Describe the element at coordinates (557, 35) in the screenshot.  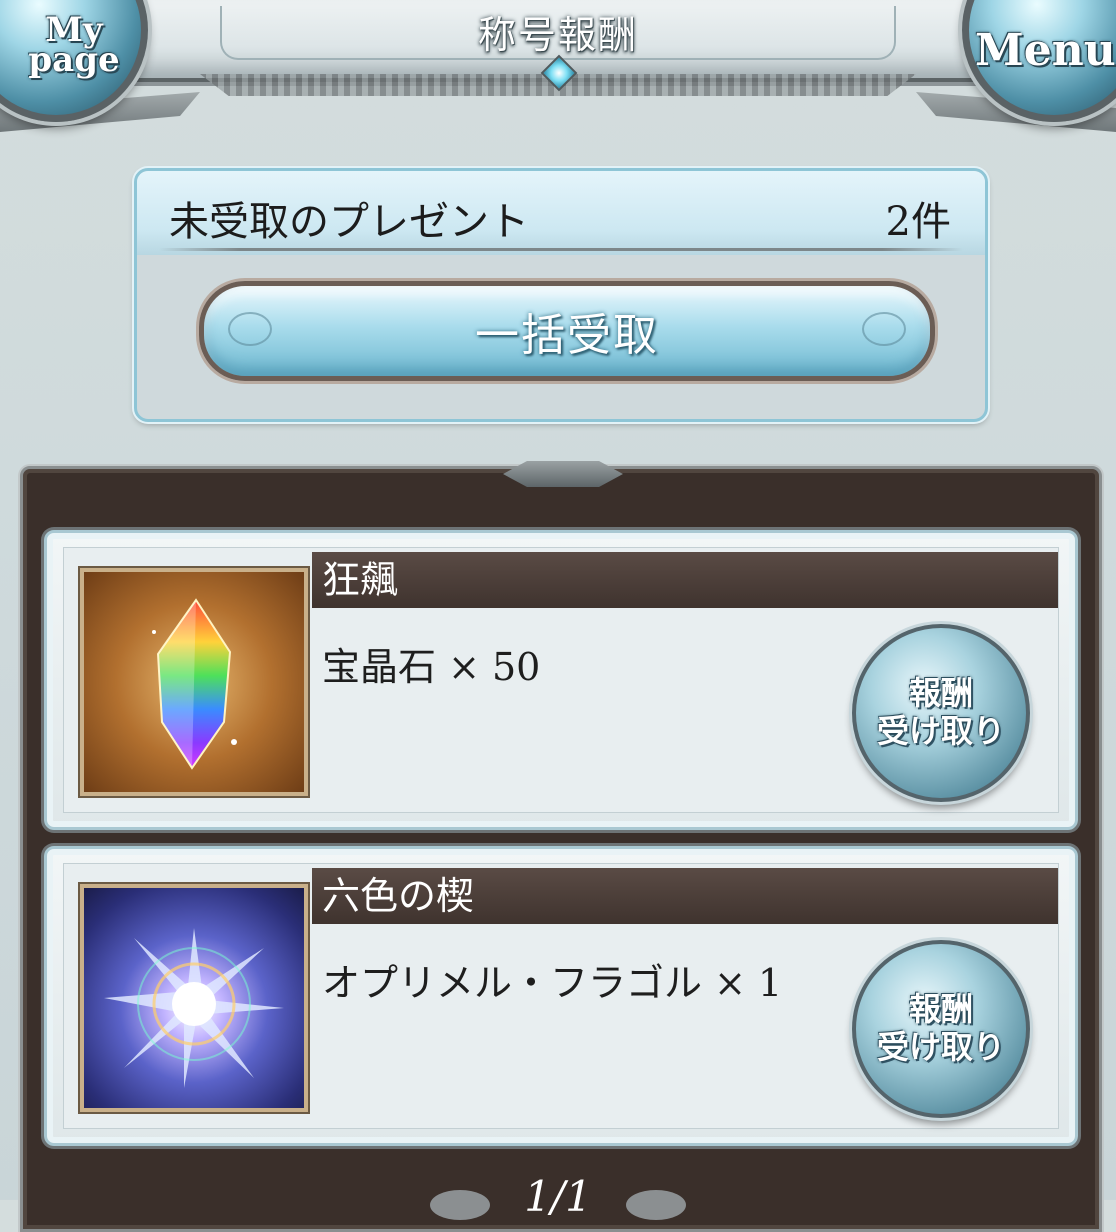
I see `page-title: 称号報酬` at that location.